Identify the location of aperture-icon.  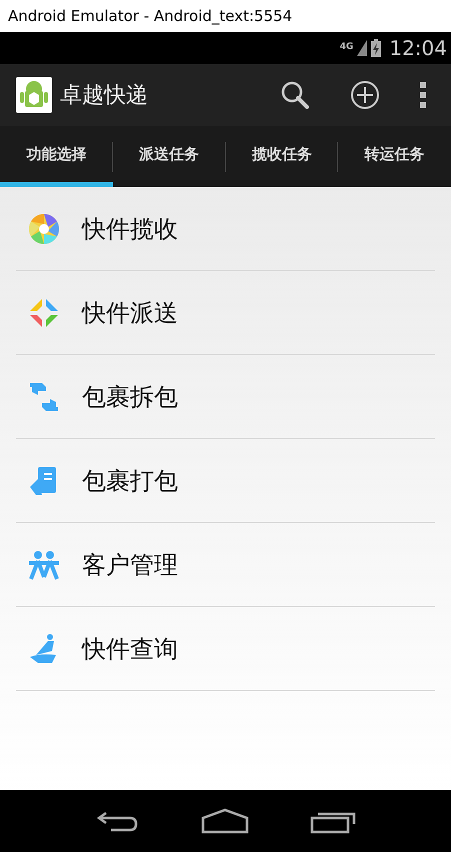
(44, 228).